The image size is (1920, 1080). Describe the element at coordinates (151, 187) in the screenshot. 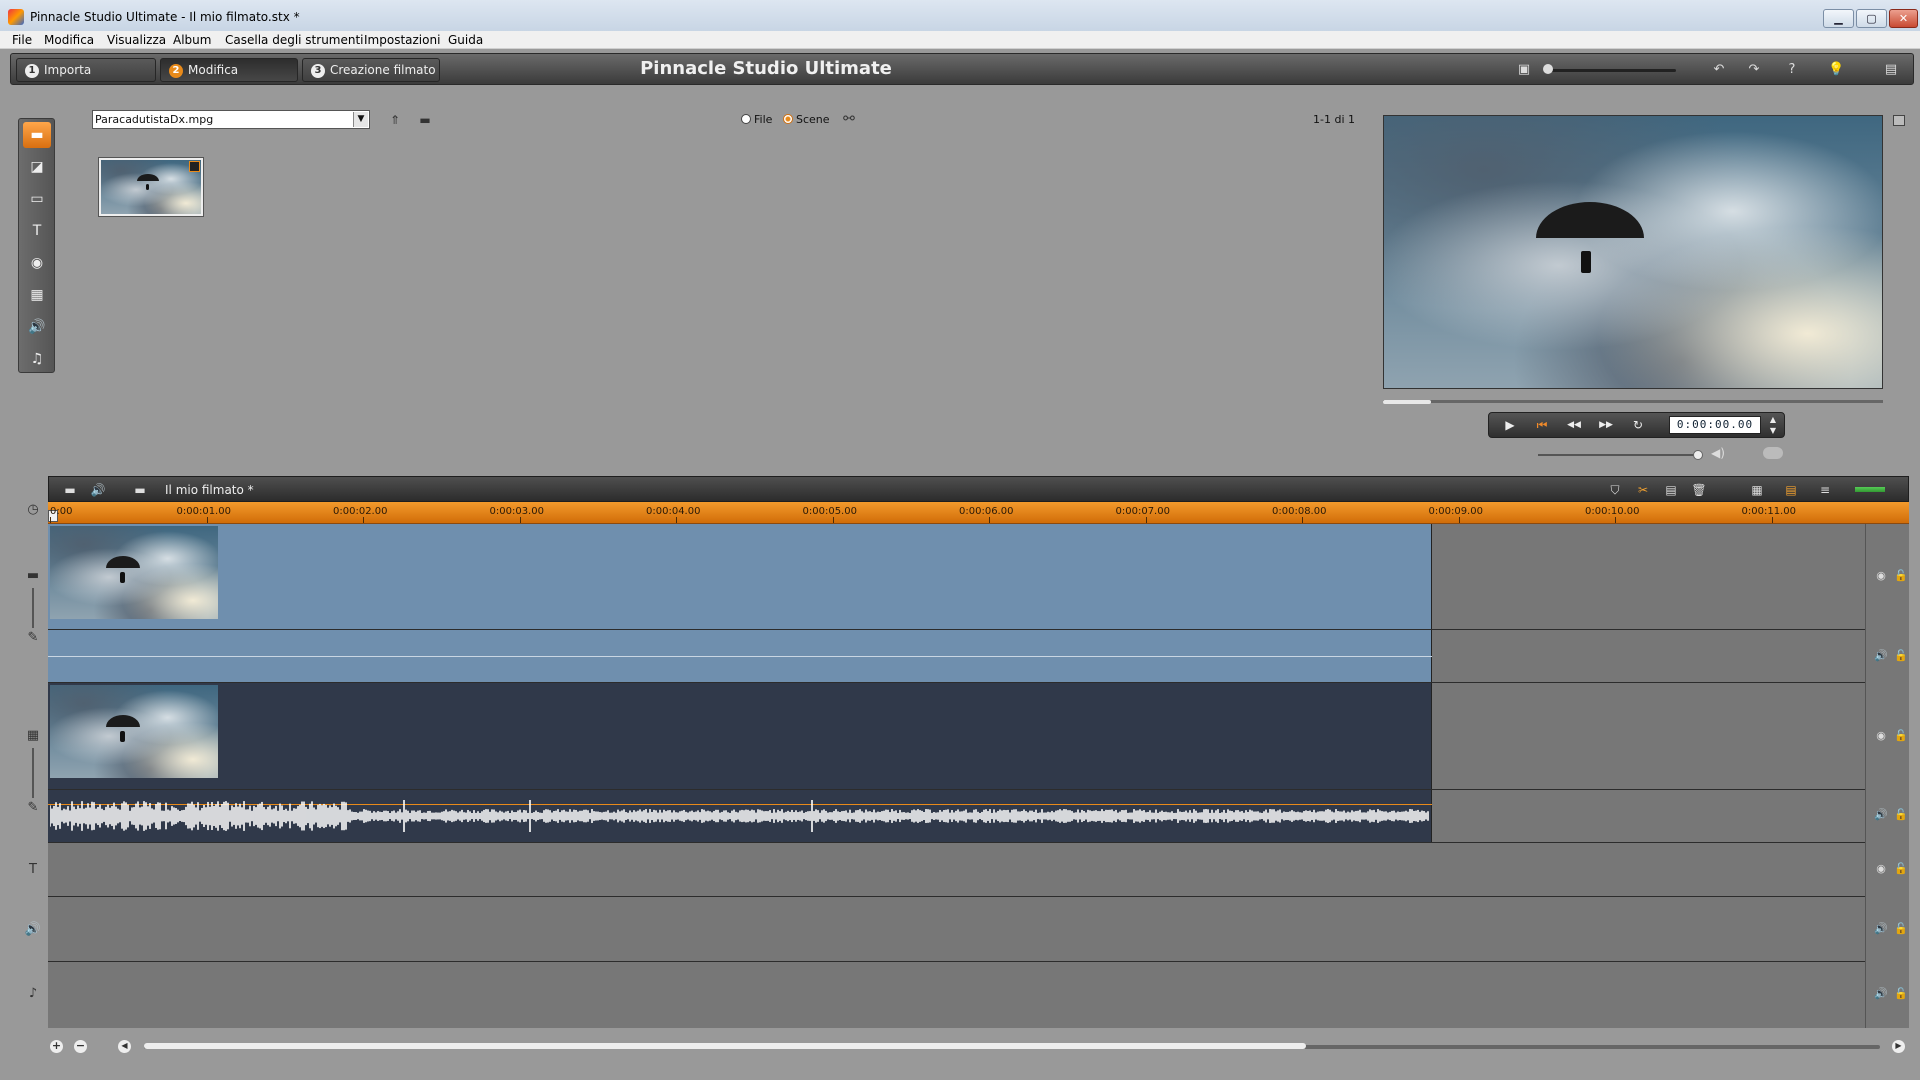

I see `album-scene-thumbnail` at that location.